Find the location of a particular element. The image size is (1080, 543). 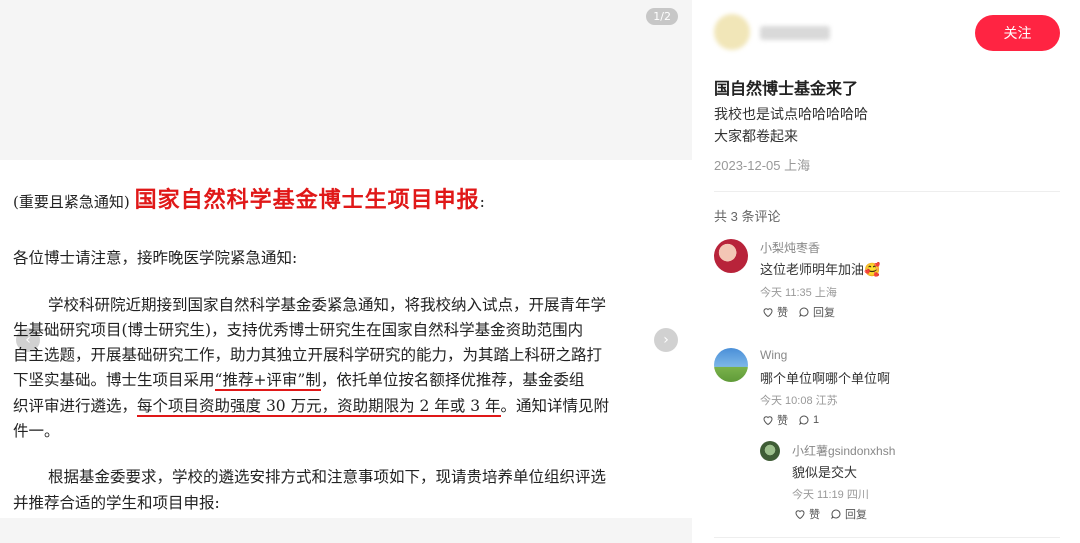

comment-actions: 赞 1 is located at coordinates (790, 420).